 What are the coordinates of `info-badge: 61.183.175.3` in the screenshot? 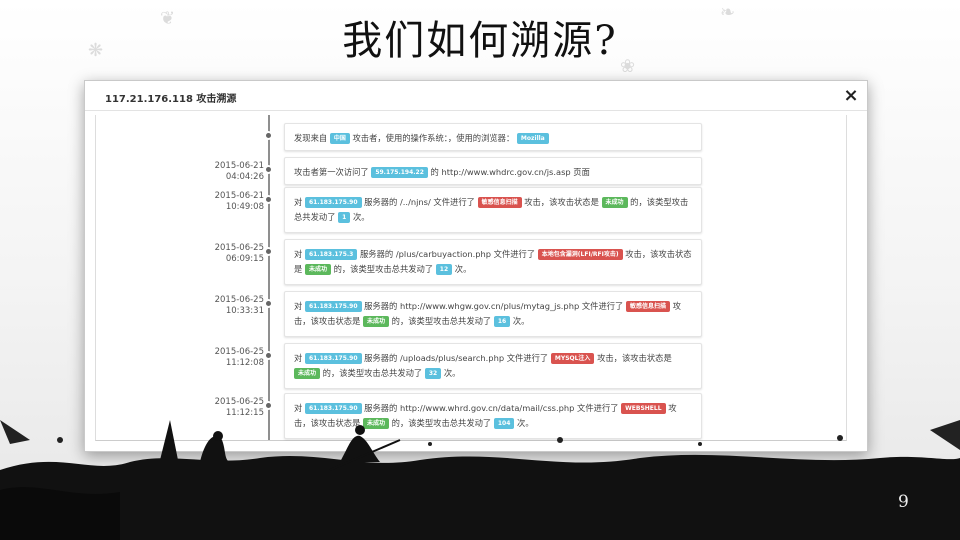 It's located at (331, 254).